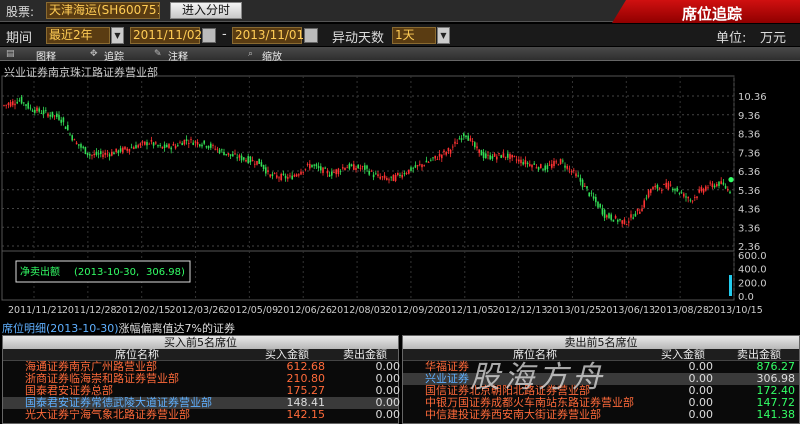 The width and height of the screenshot is (800, 424). Describe the element at coordinates (206, 10) in the screenshot. I see `intraday-button: 进入分时` at that location.